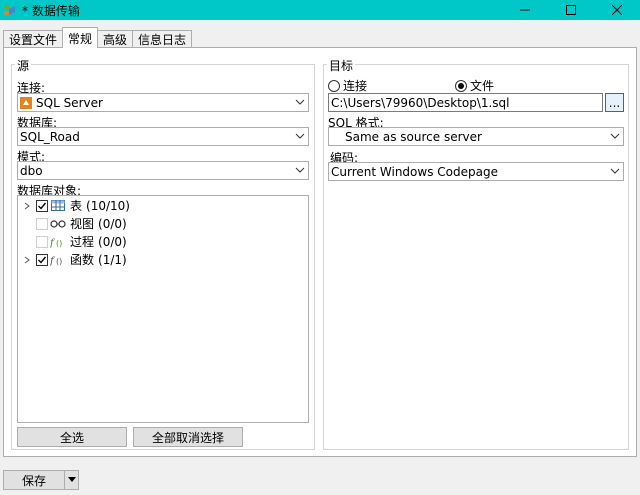 This screenshot has height=495, width=640. What do you see at coordinates (42, 223) in the screenshot?
I see `views-checkbox` at bounding box center [42, 223].